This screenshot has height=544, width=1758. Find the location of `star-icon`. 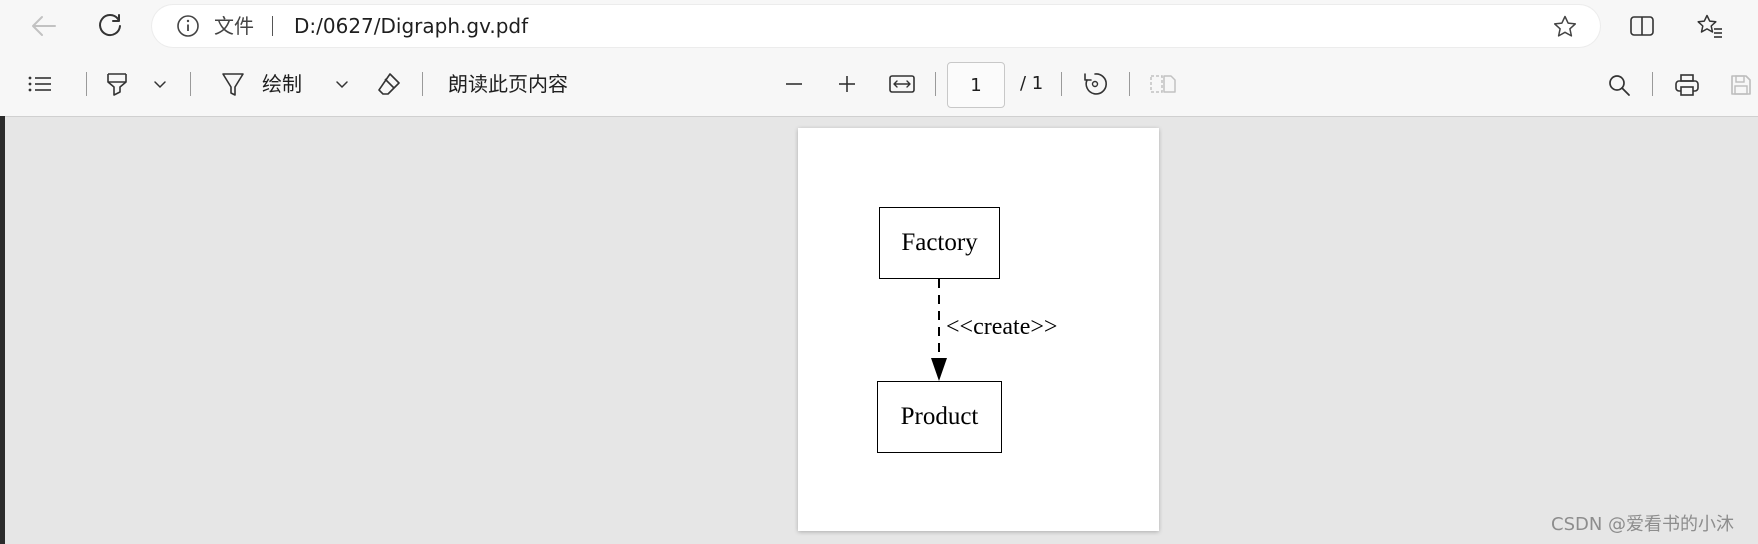

star-icon is located at coordinates (1565, 27).